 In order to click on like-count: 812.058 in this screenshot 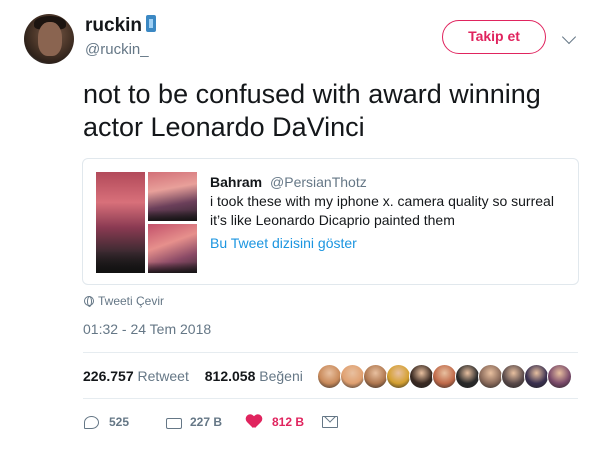, I will do `click(230, 376)`.